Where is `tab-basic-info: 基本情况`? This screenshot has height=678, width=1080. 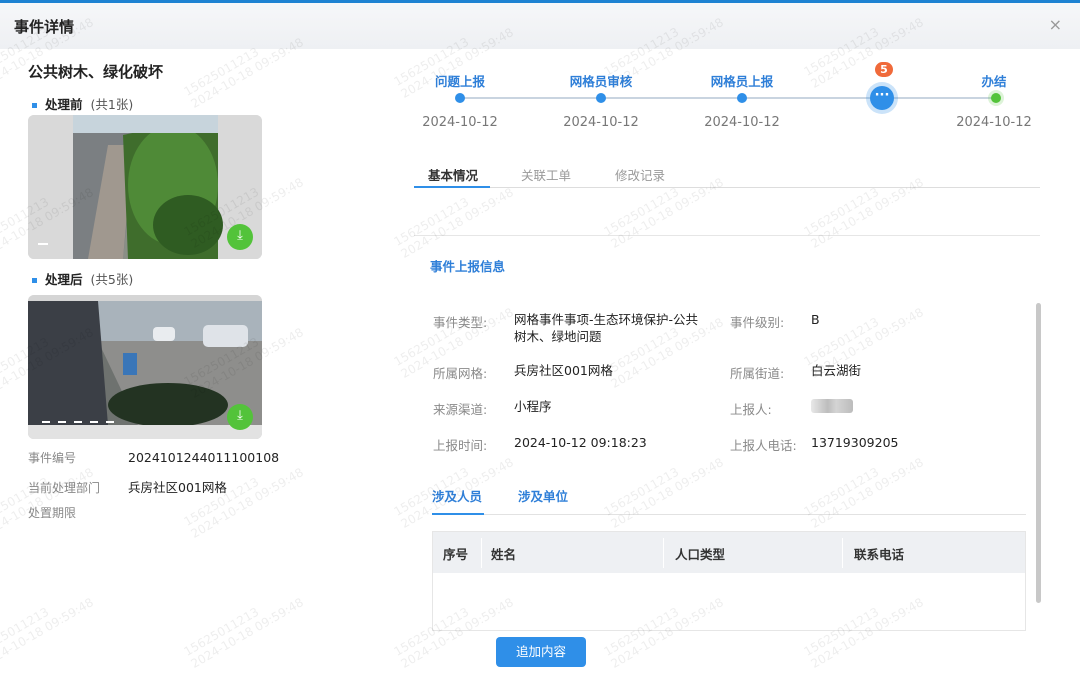 tab-basic-info: 基本情况 is located at coordinates (453, 174).